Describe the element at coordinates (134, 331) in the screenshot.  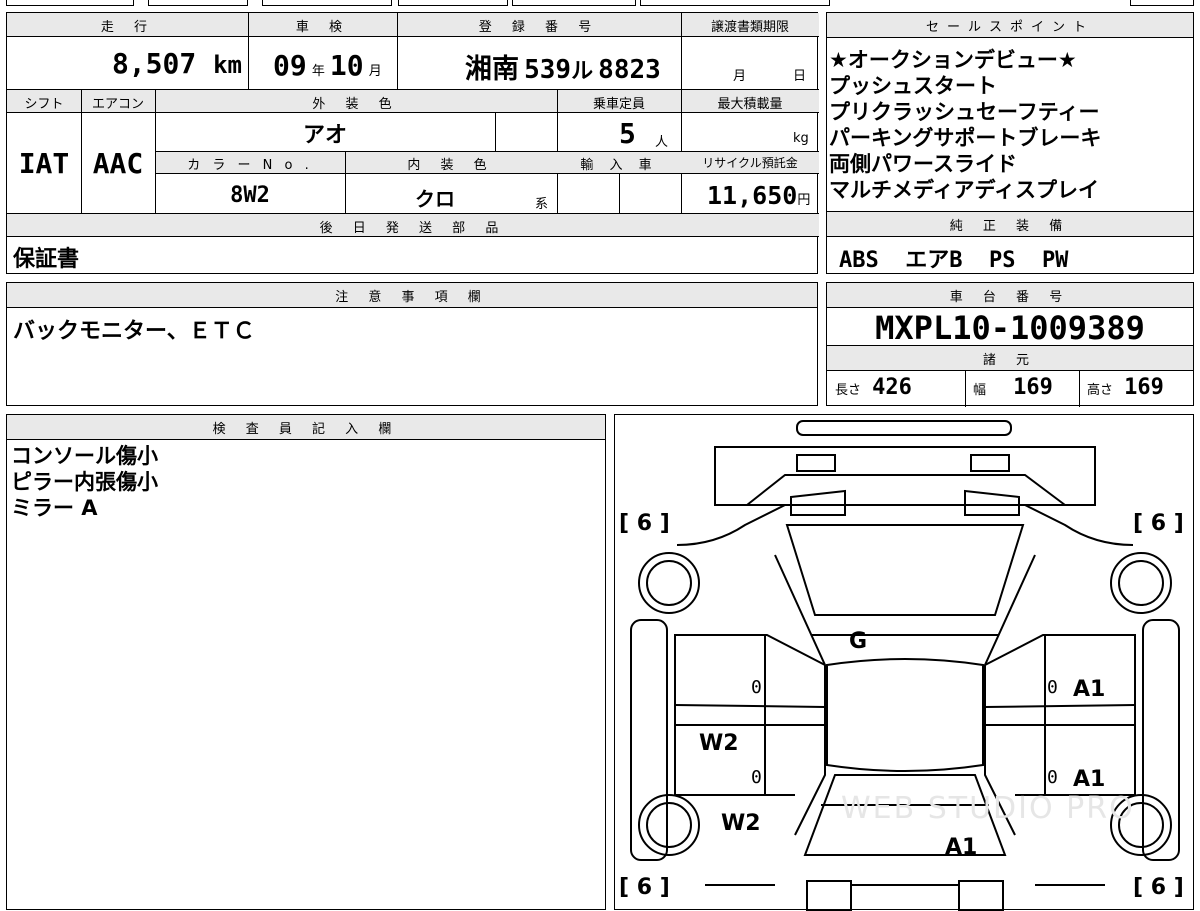
I see `notes-value: バックモニター、ＥＴＣ` at that location.